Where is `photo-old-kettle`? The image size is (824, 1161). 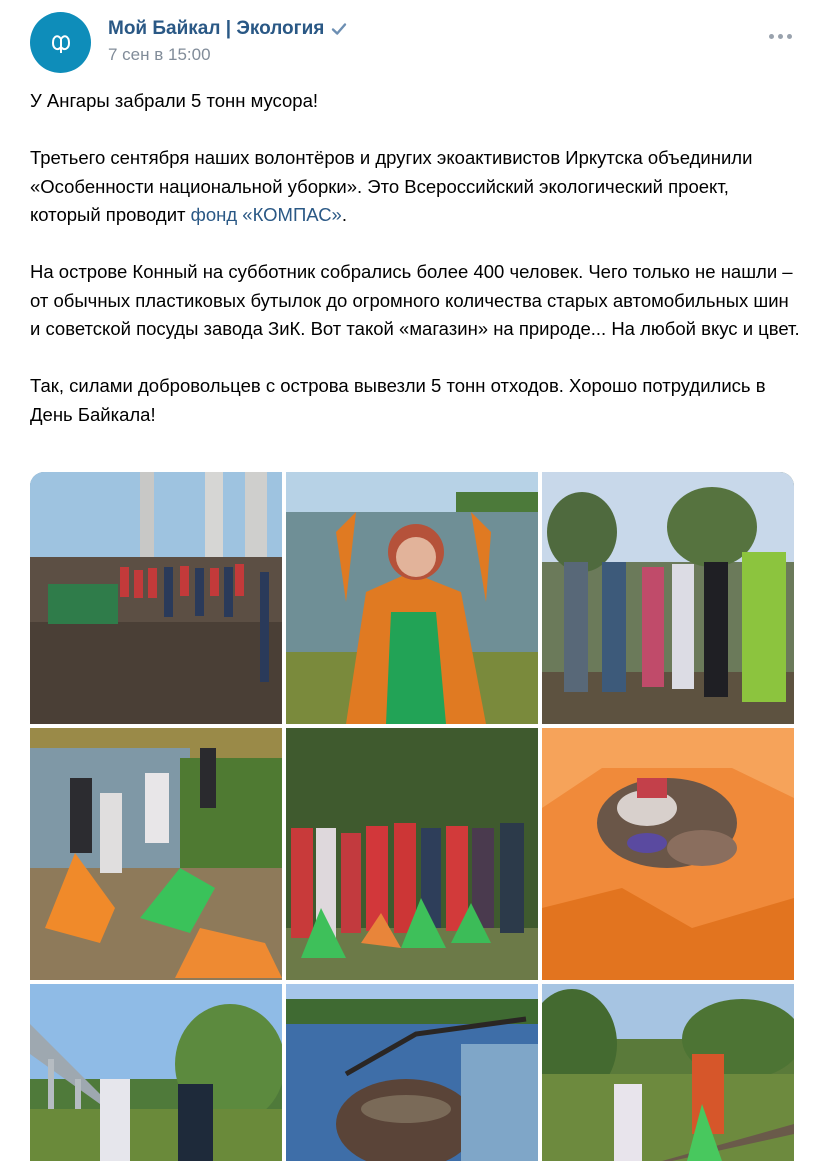
photo-old-kettle is located at coordinates (412, 1072).